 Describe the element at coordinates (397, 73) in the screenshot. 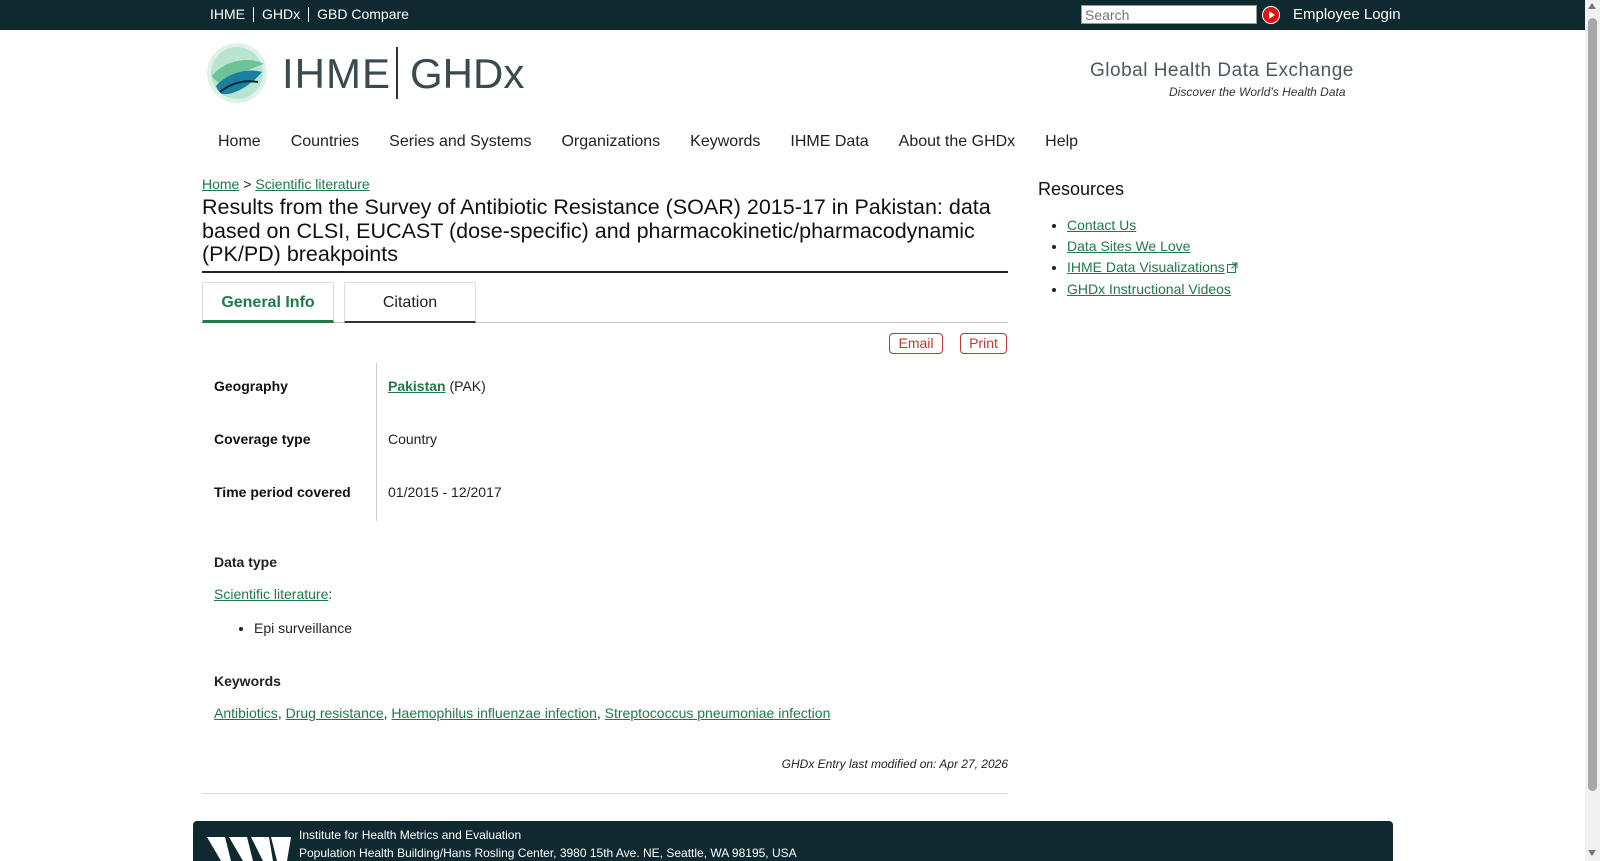

I see `logo-divider` at that location.